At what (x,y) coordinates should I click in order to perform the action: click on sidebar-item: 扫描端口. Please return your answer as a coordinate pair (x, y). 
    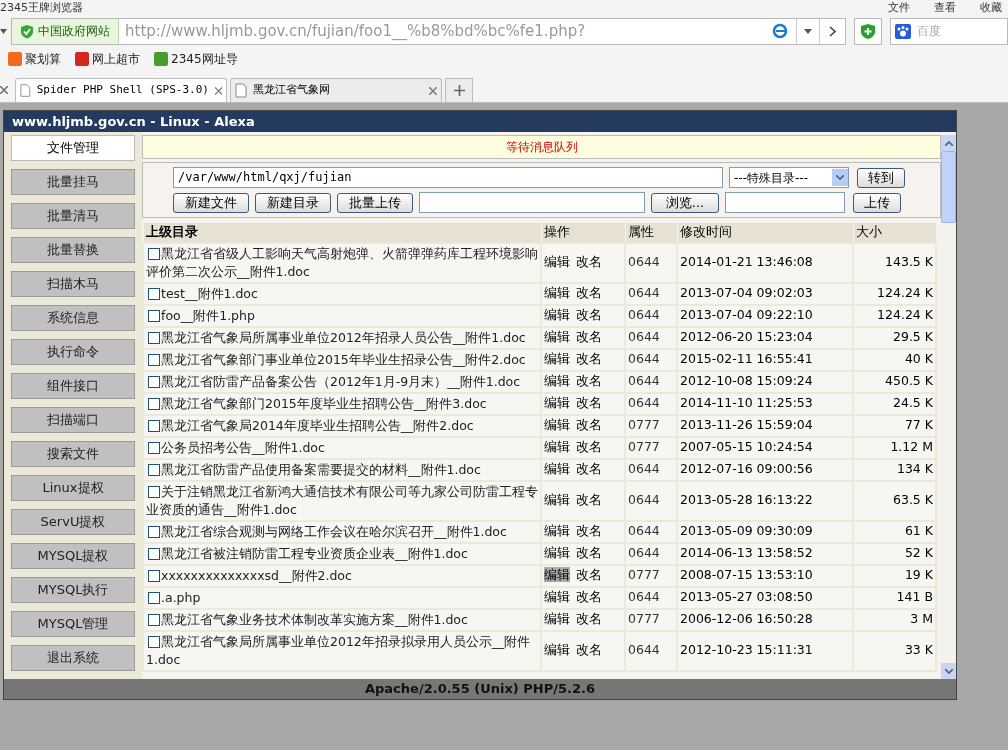
    Looking at the image, I should click on (73, 420).